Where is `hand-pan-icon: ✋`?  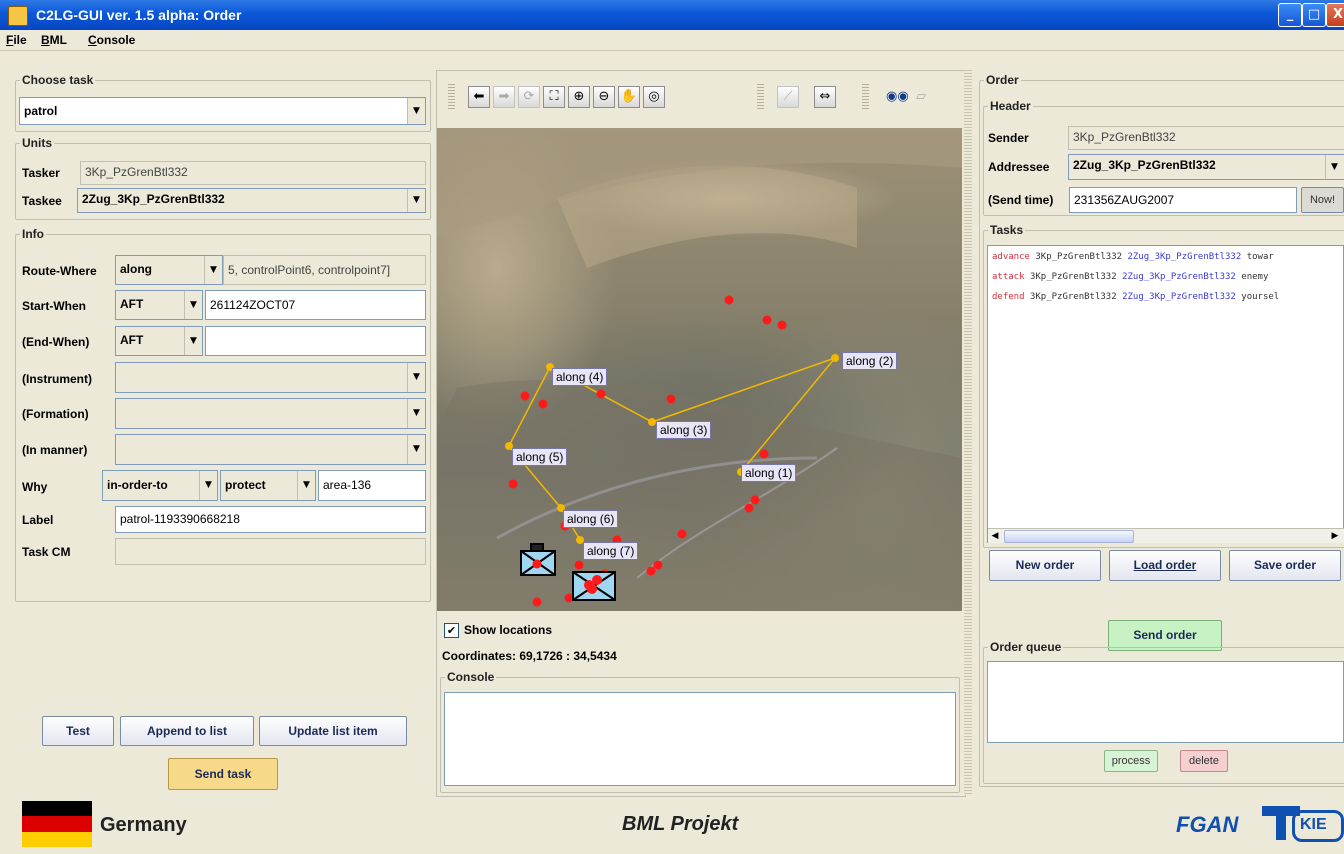
hand-pan-icon: ✋ is located at coordinates (629, 97).